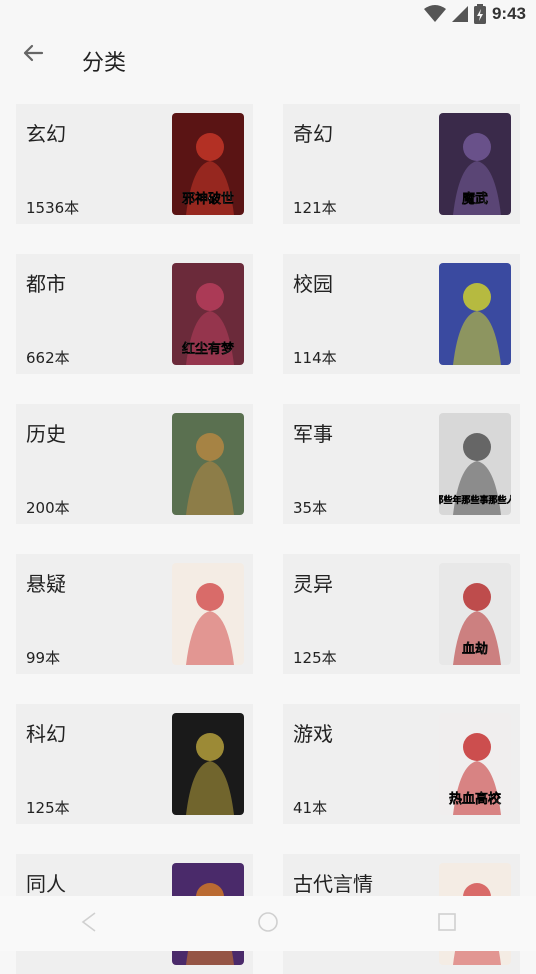 This screenshot has width=536, height=974. What do you see at coordinates (310, 808) in the screenshot?
I see `category-count: 41本` at bounding box center [310, 808].